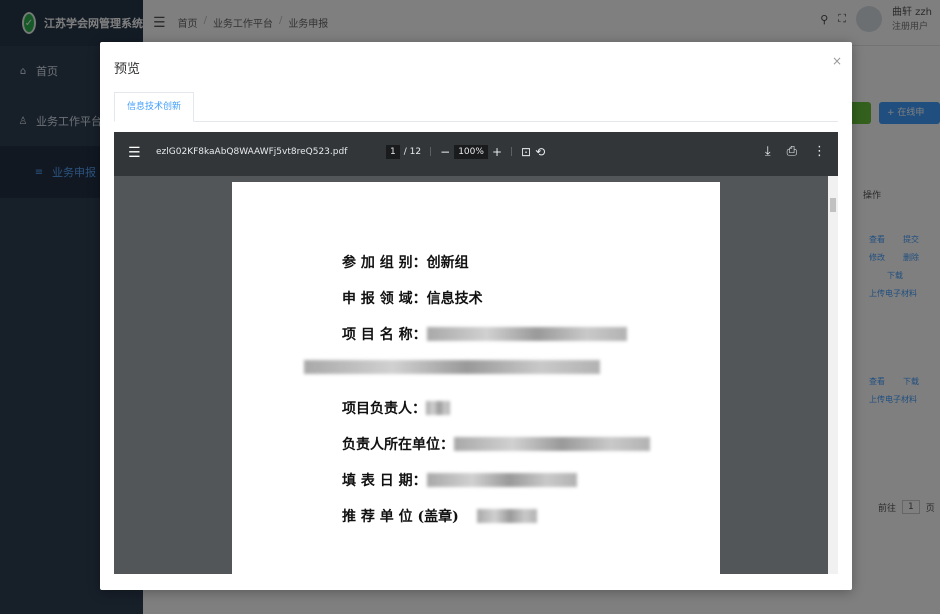  I want to click on doc-leader: 项目负责人：, so click(396, 408).